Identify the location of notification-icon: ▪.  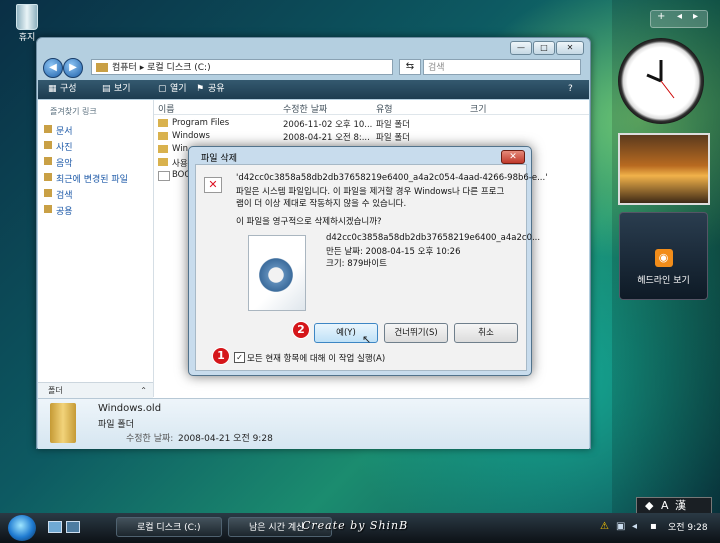
(653, 526).